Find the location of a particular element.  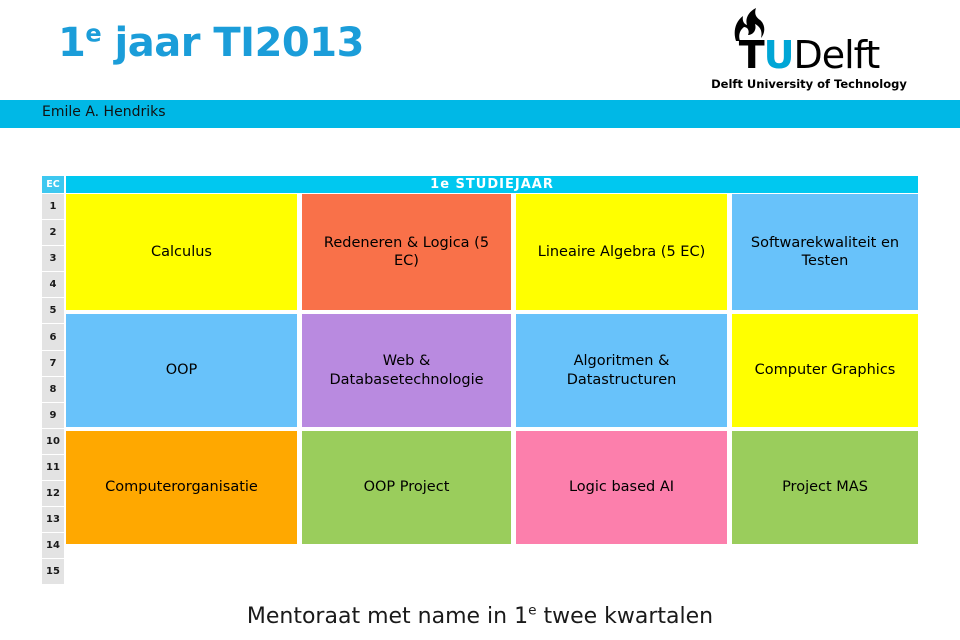

footer-caption-post: twee kwartalen is located at coordinates (625, 616).